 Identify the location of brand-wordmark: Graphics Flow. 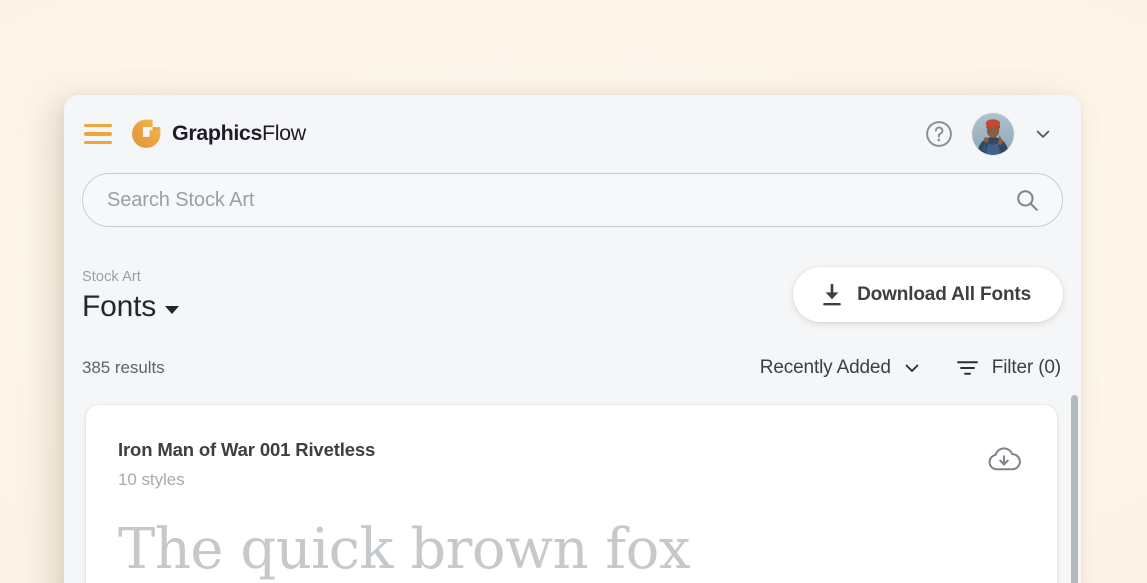
(239, 134).